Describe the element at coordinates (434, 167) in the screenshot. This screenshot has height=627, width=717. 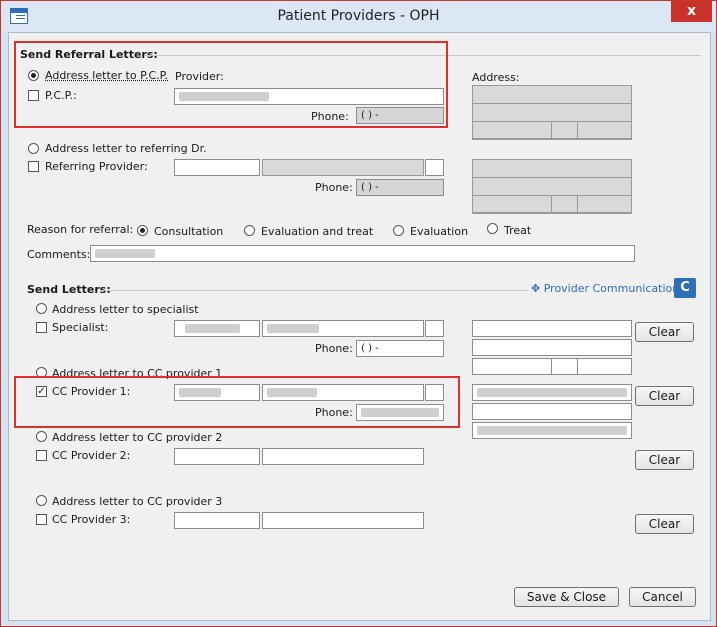
I see `referring-provider-mi` at that location.